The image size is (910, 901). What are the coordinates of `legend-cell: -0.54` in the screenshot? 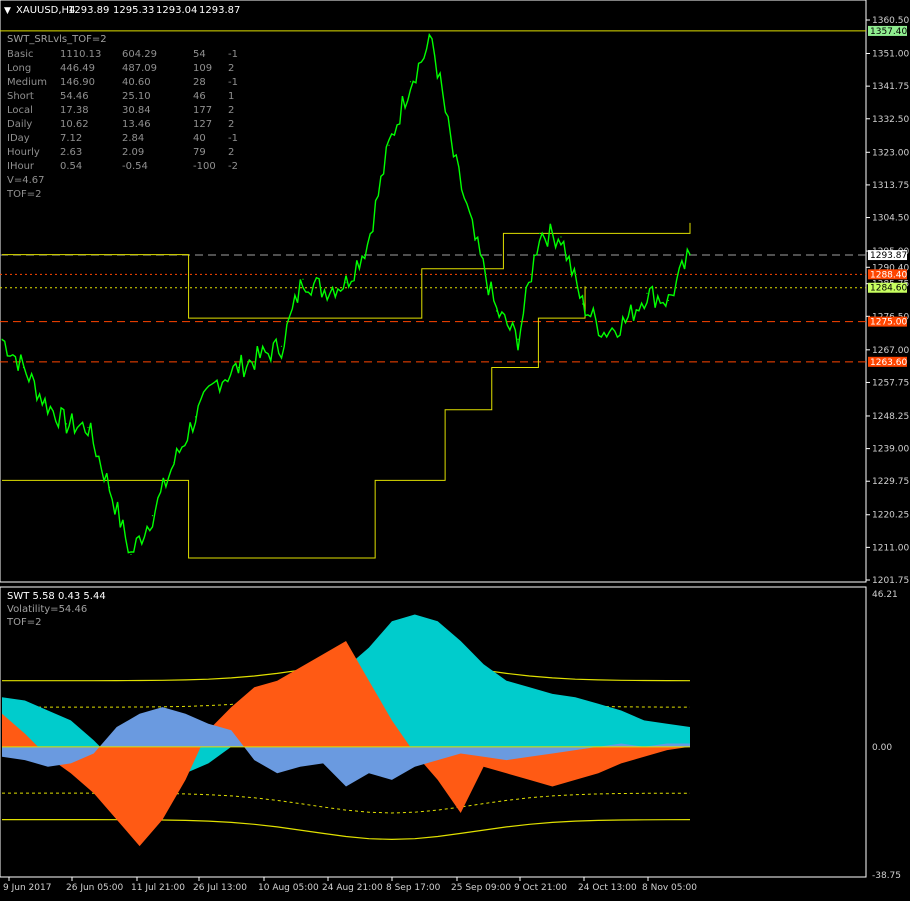 It's located at (135, 166).